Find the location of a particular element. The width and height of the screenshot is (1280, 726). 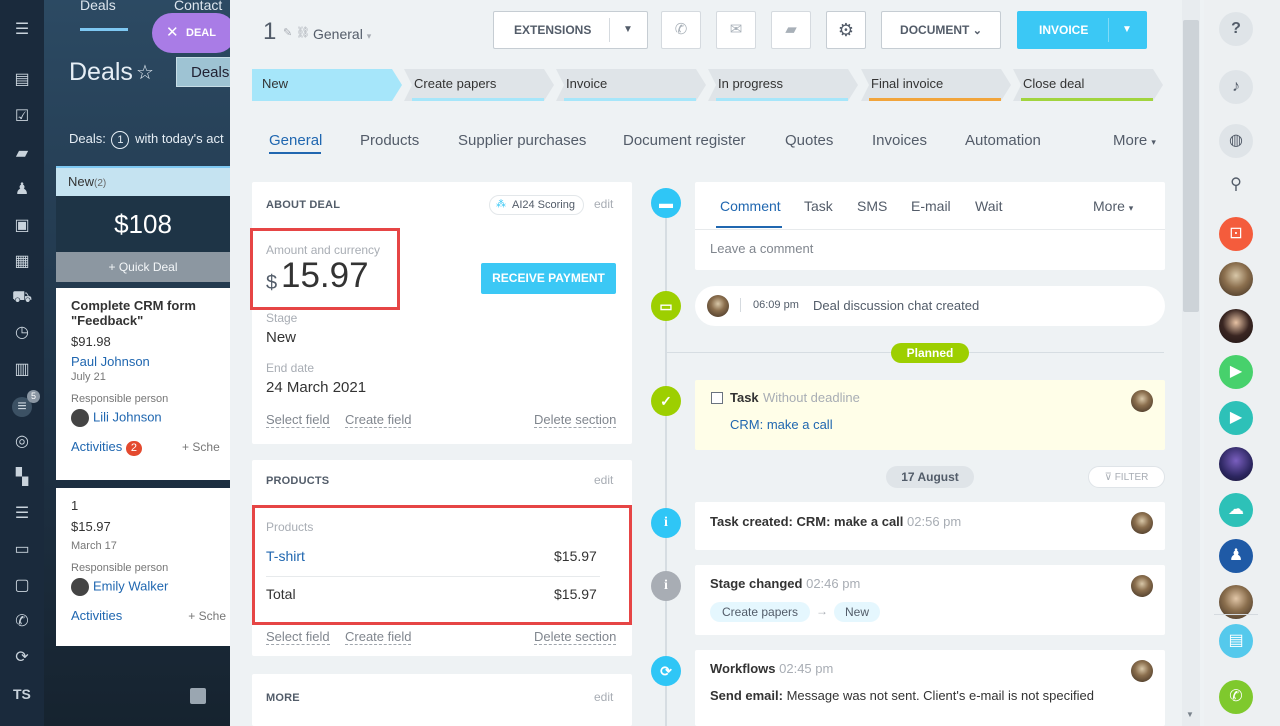

receive-payment-button: RECEIVE PAYMENT is located at coordinates (548, 278).